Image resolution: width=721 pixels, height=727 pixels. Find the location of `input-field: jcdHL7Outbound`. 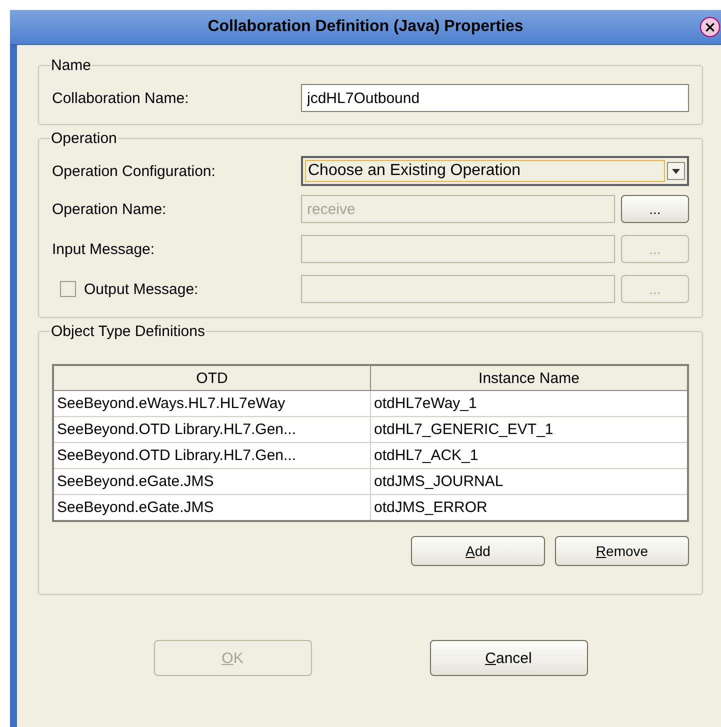

input-field: jcdHL7Outbound is located at coordinates (495, 98).